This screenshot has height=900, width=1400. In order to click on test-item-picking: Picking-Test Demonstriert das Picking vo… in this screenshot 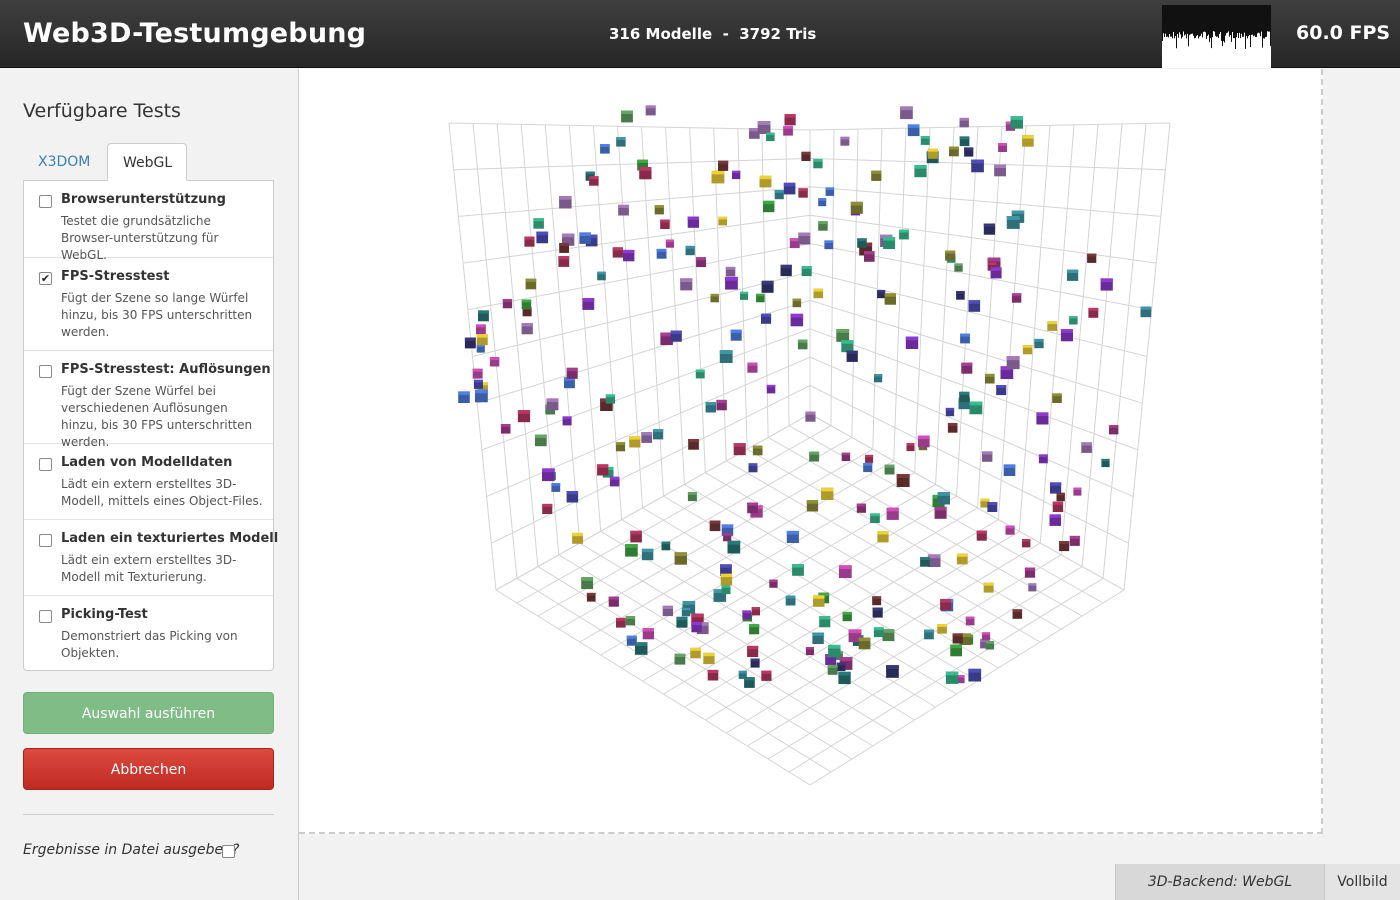, I will do `click(148, 633)`.